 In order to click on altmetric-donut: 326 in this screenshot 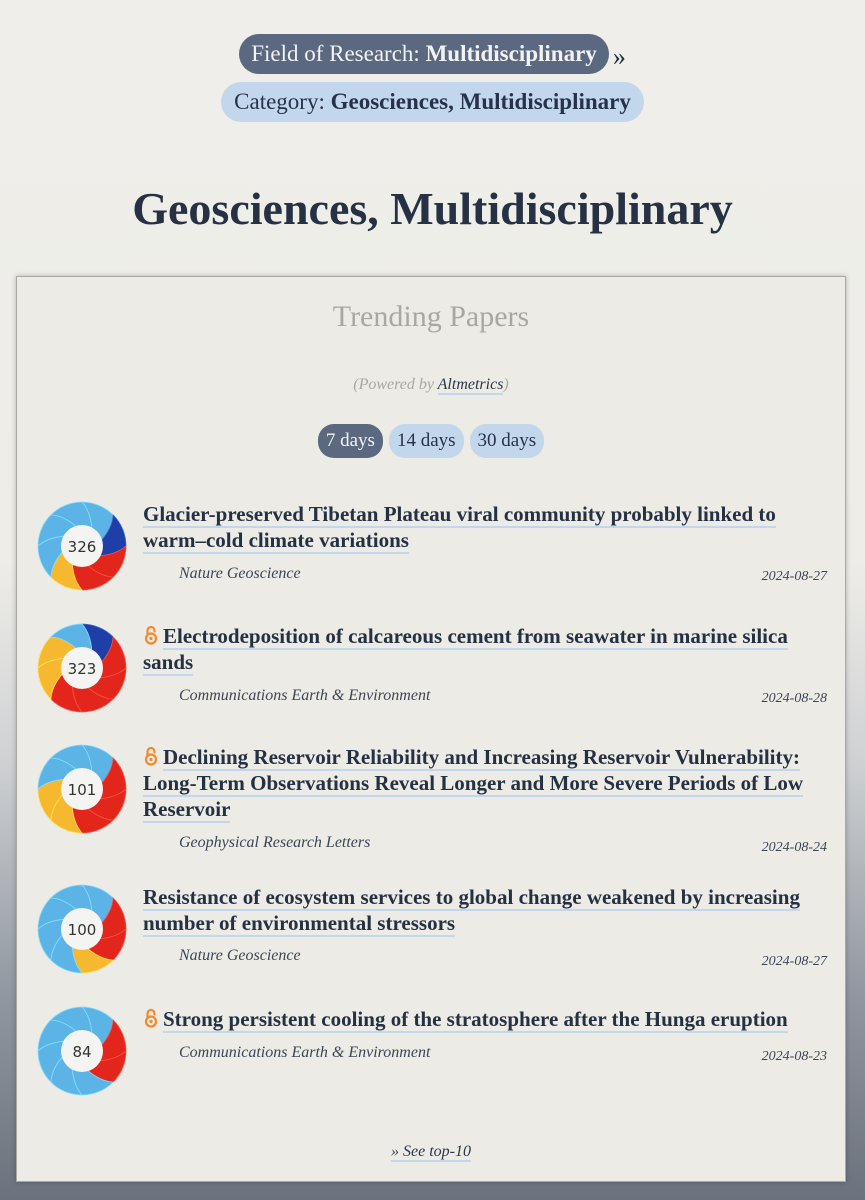, I will do `click(82, 546)`.